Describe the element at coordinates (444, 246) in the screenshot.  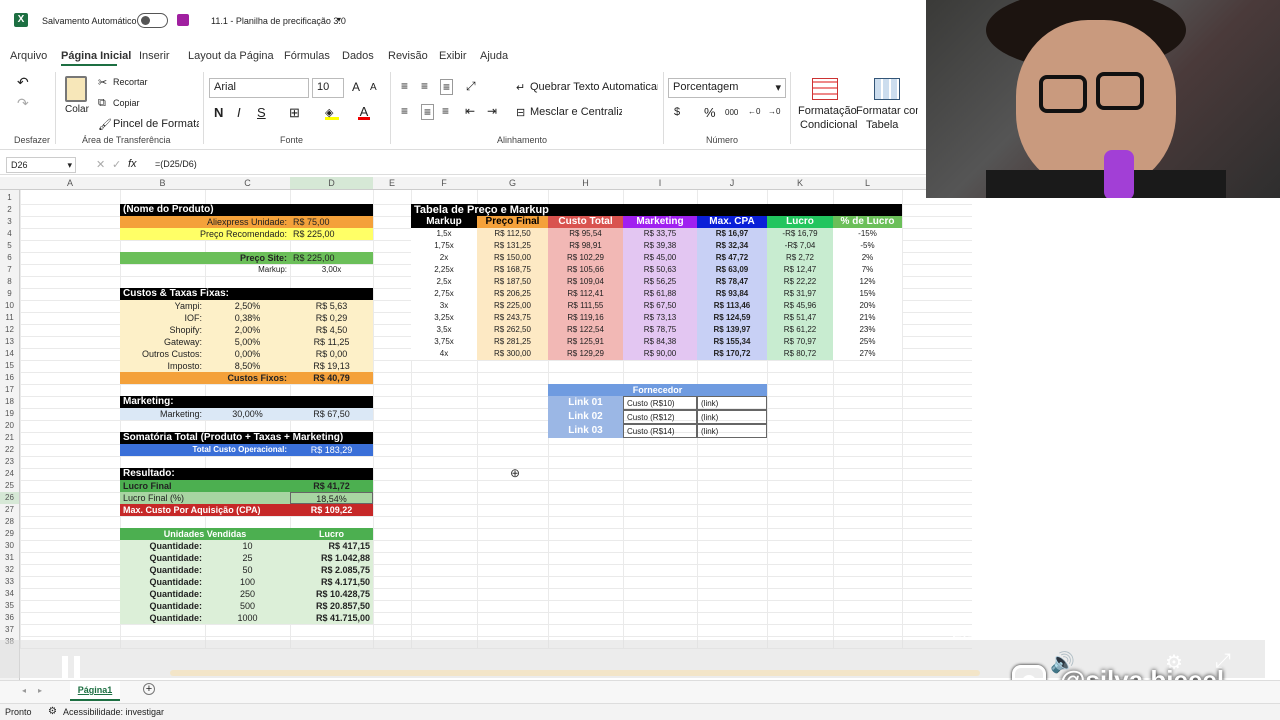
I see `markup-table-cell: 1,75x` at that location.